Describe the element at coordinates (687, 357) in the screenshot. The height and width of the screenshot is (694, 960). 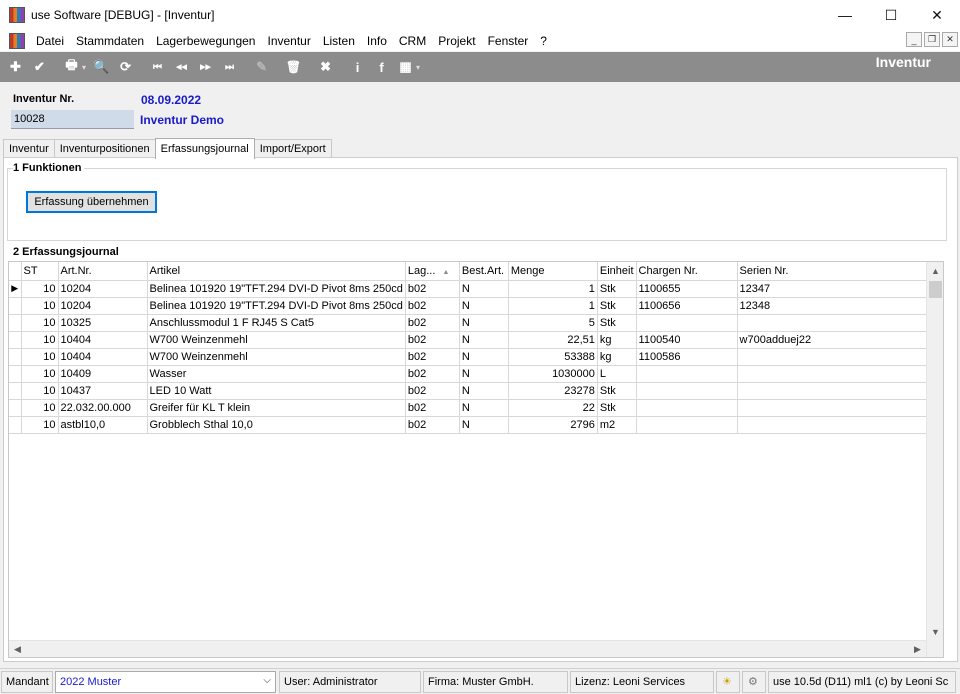
I see `cell-charge: 1100586` at that location.